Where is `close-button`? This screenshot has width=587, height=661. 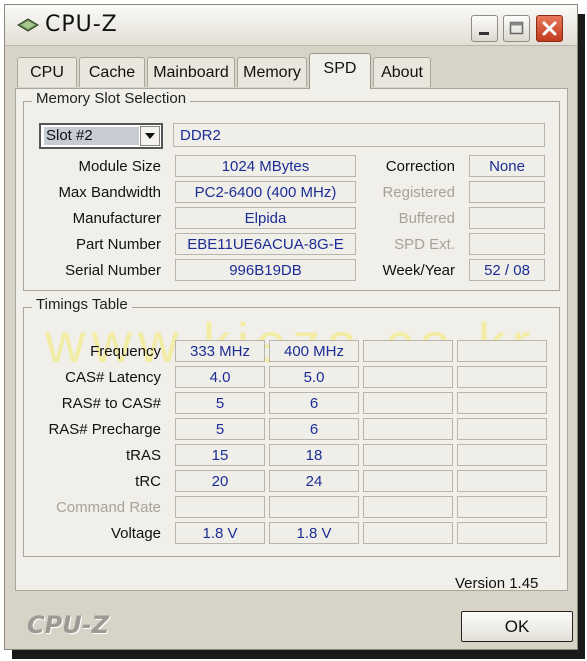
close-button is located at coordinates (549, 28).